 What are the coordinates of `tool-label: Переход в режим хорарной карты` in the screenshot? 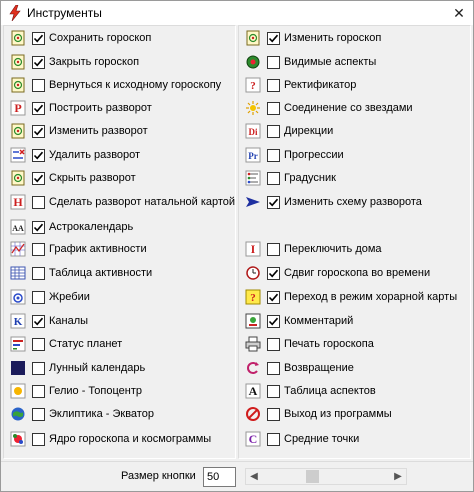 It's located at (371, 297).